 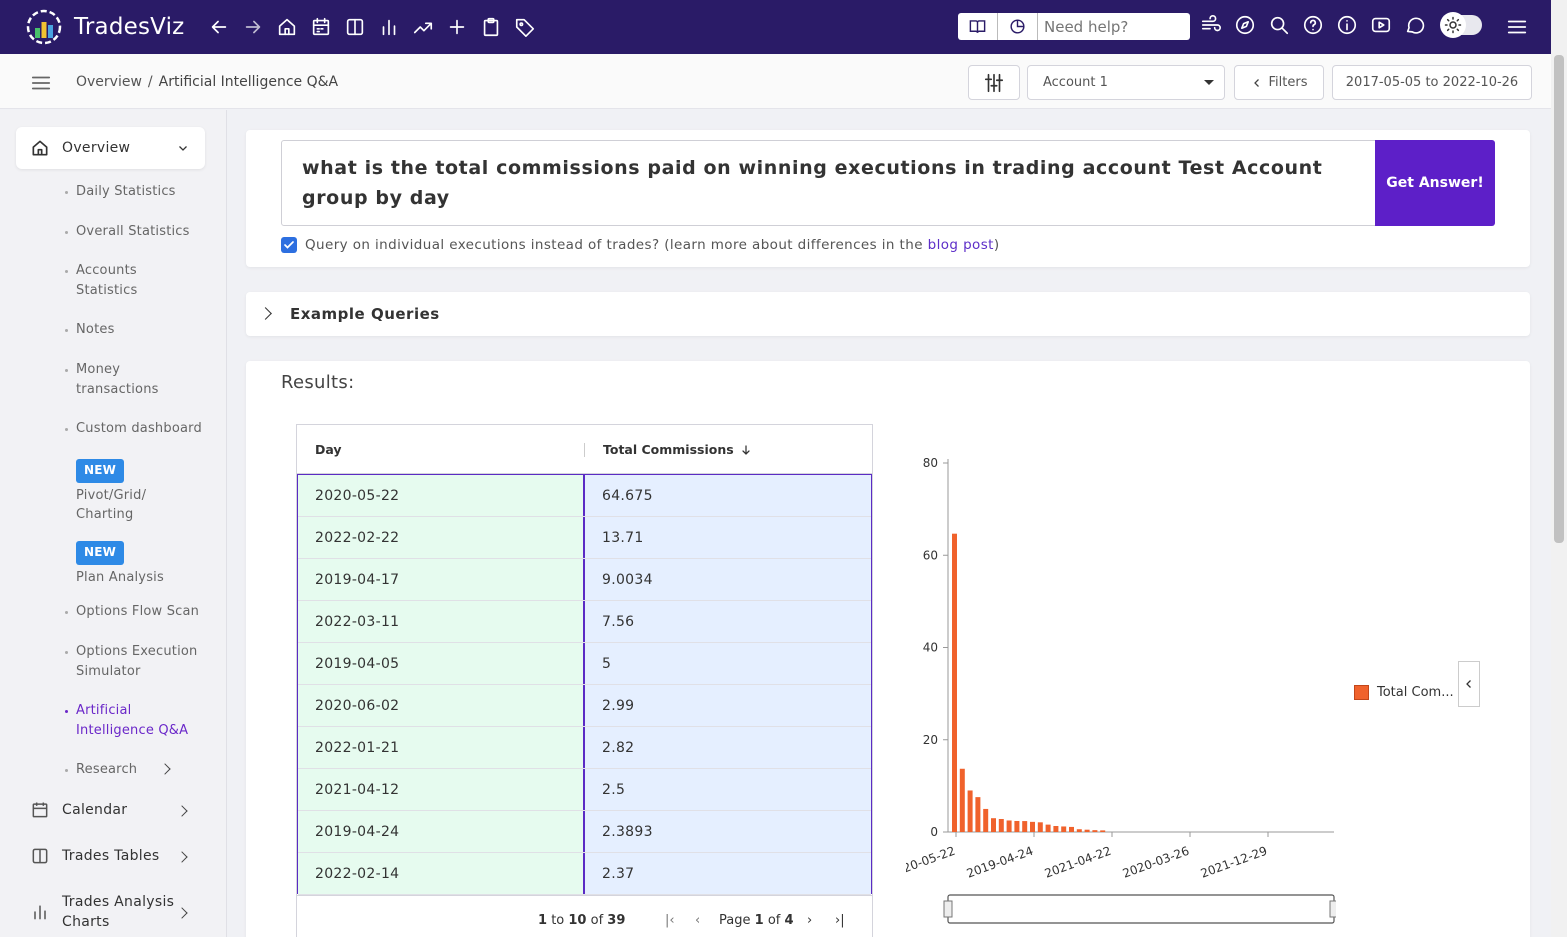 I want to click on cell-total-commissions: 2.37, so click(x=728, y=873).